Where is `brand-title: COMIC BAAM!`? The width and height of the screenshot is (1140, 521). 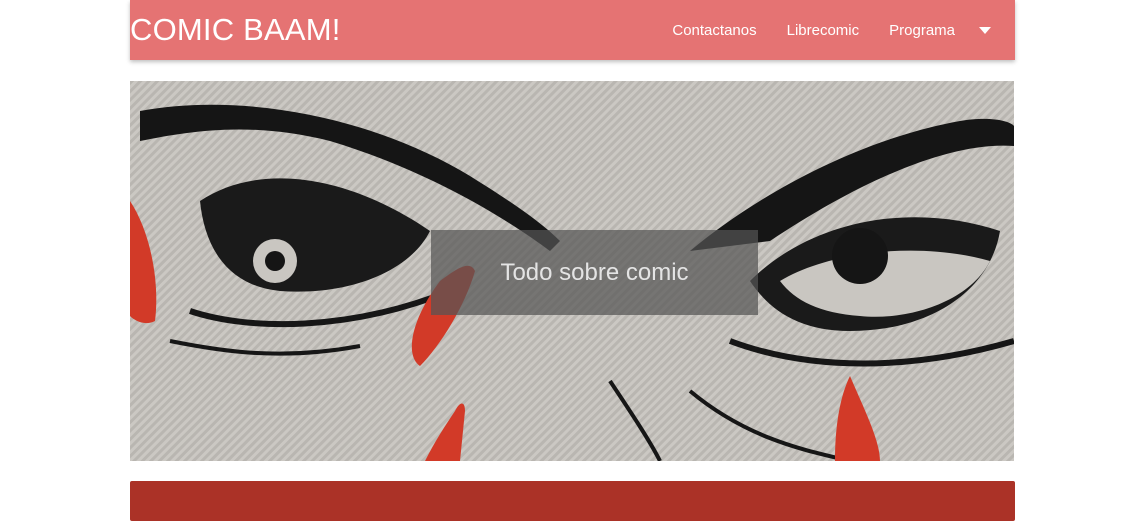
brand-title: COMIC BAAM! is located at coordinates (235, 30).